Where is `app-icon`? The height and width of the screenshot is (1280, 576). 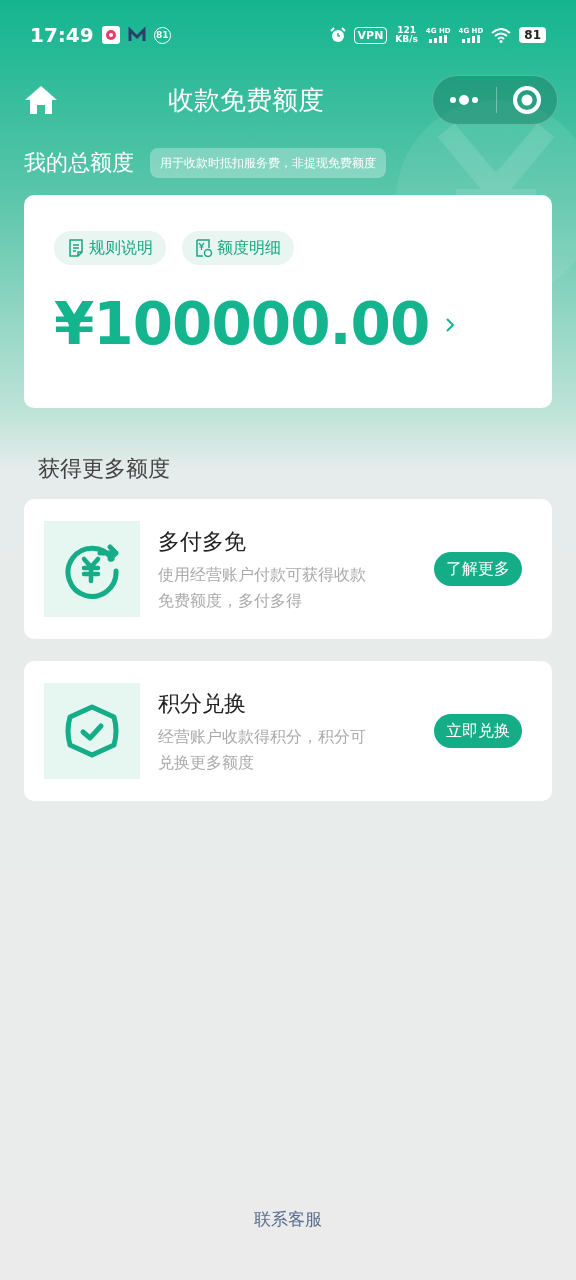 app-icon is located at coordinates (110, 35).